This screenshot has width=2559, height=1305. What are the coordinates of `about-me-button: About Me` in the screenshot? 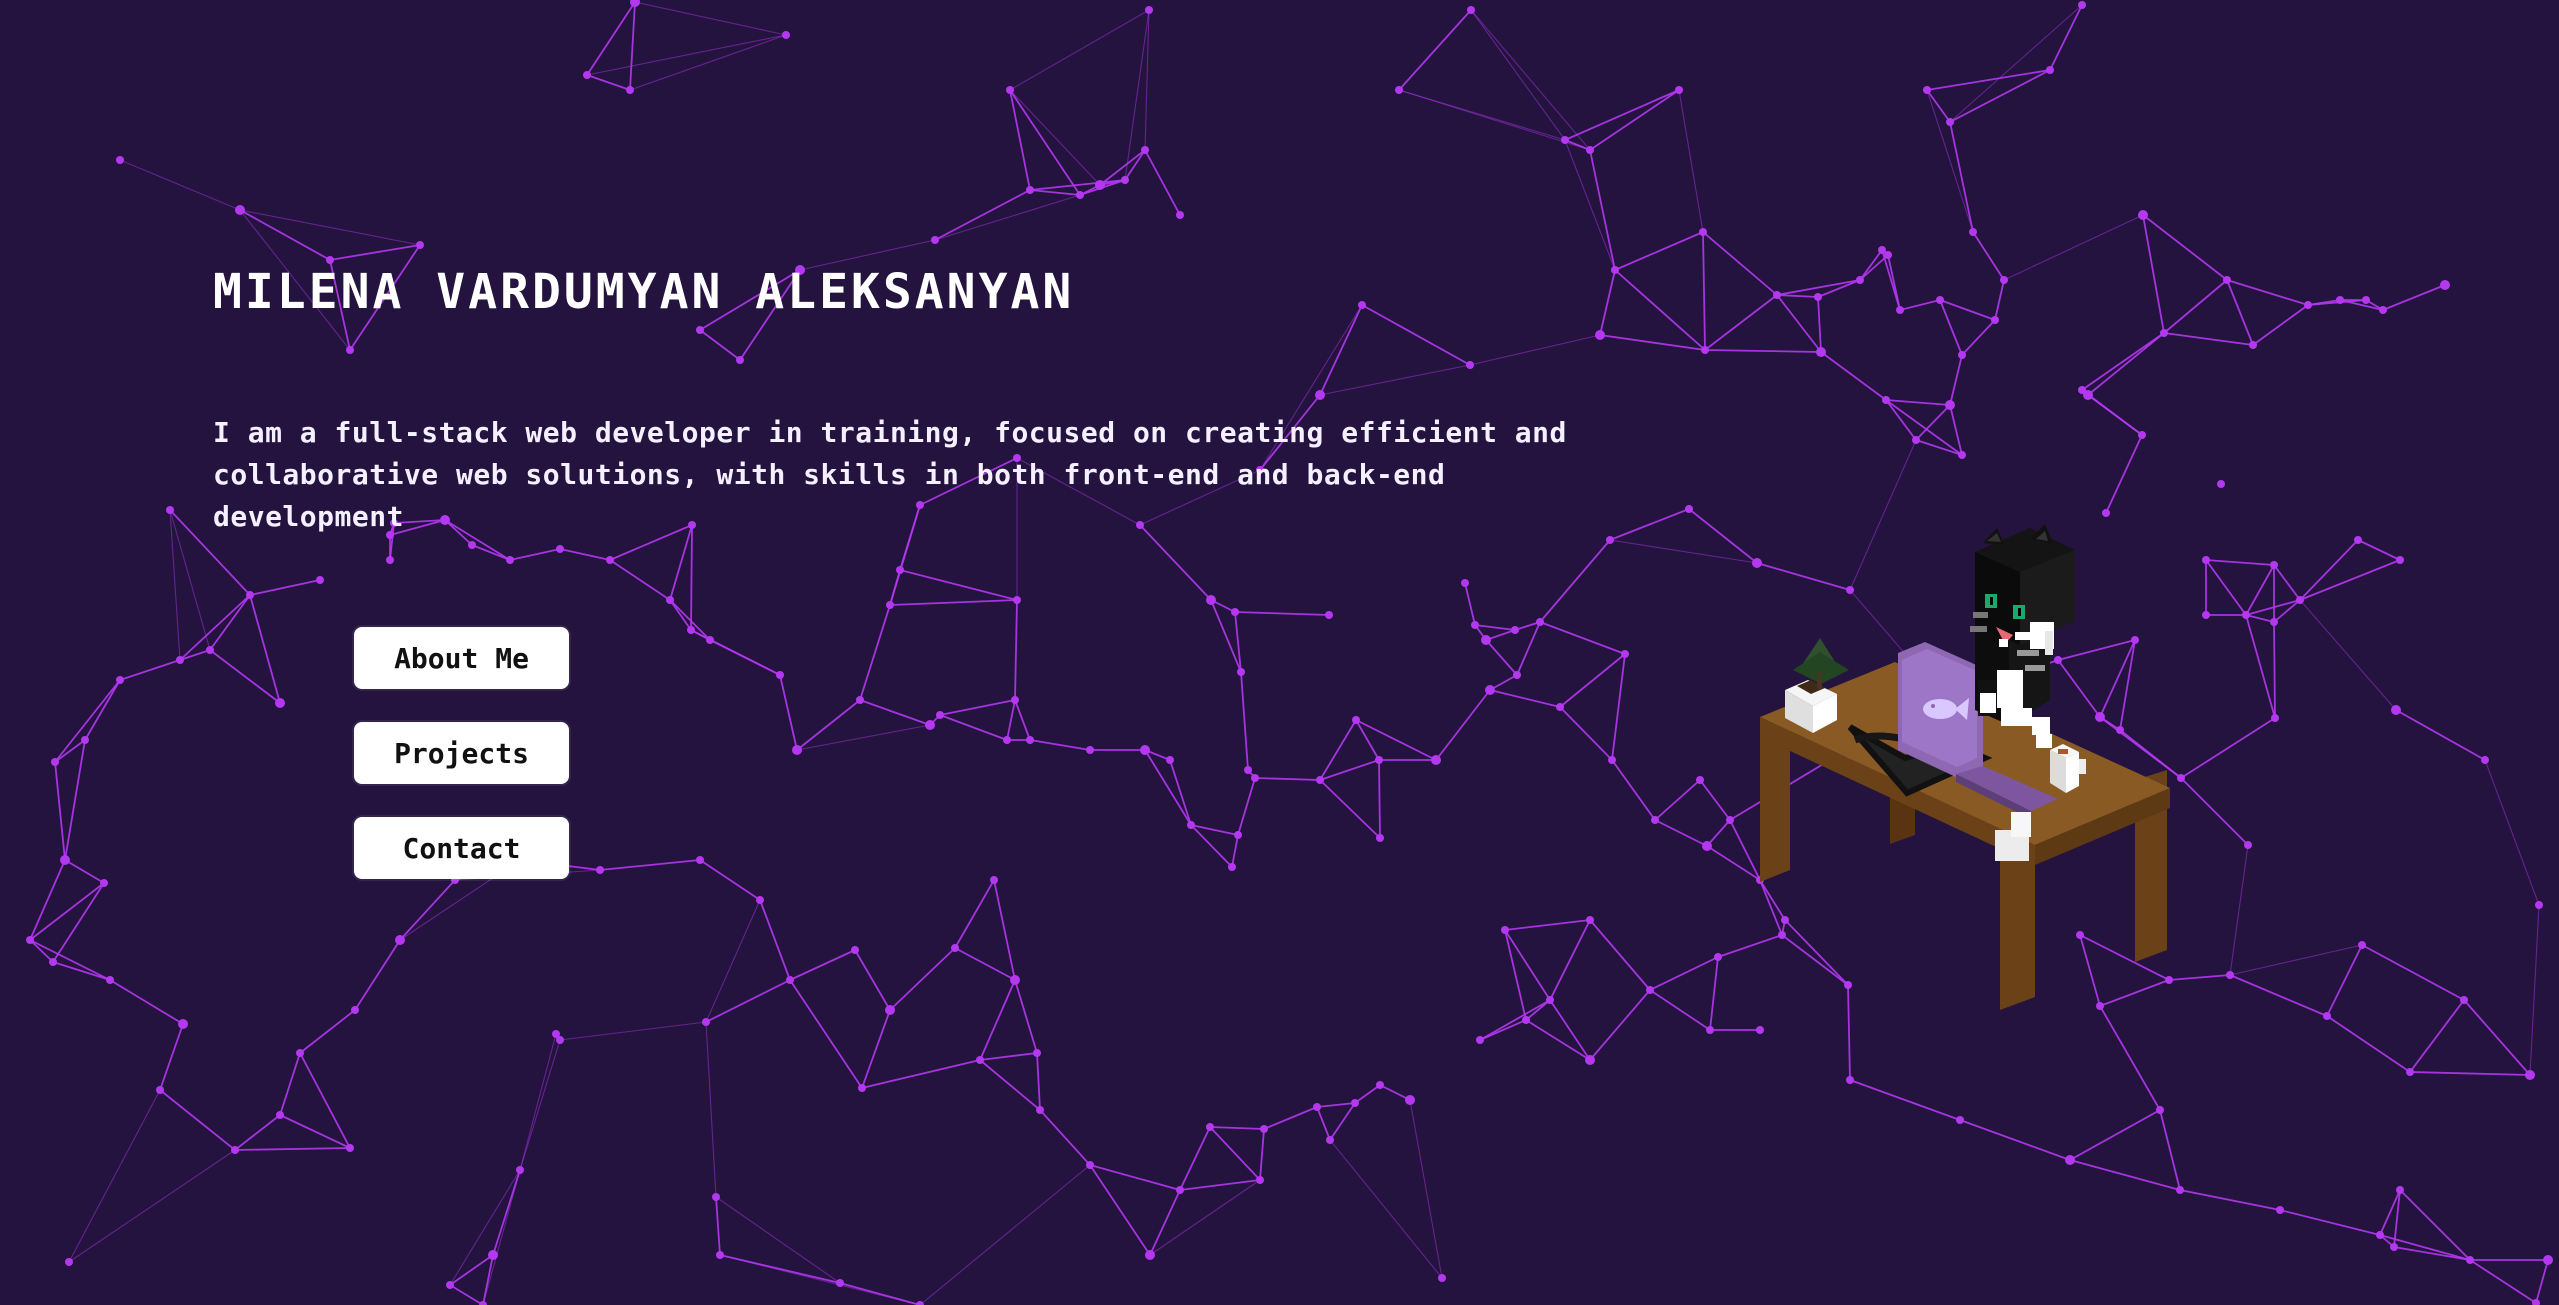 It's located at (461, 658).